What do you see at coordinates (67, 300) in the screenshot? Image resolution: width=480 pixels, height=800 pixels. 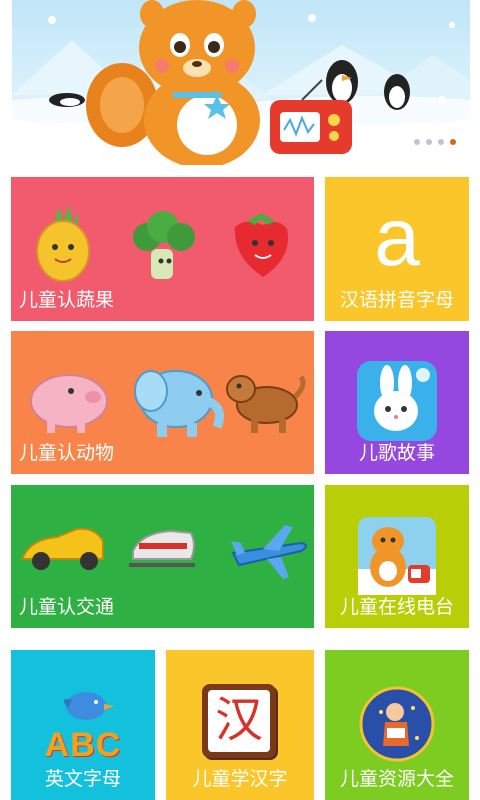 I see `tile-label: 儿童认蔬果` at bounding box center [67, 300].